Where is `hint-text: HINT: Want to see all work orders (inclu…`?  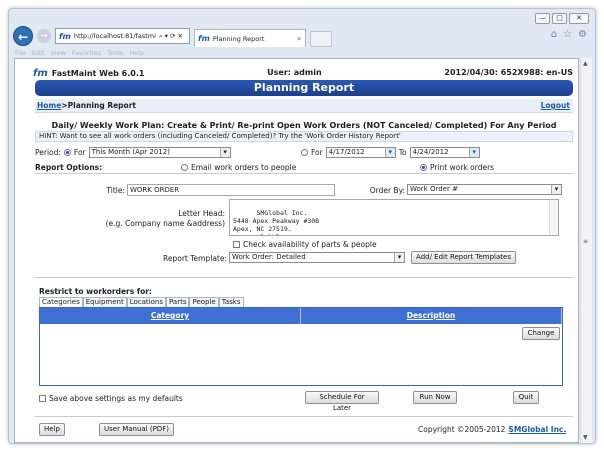 hint-text: HINT: Want to see all work orders (inclu… is located at coordinates (304, 136).